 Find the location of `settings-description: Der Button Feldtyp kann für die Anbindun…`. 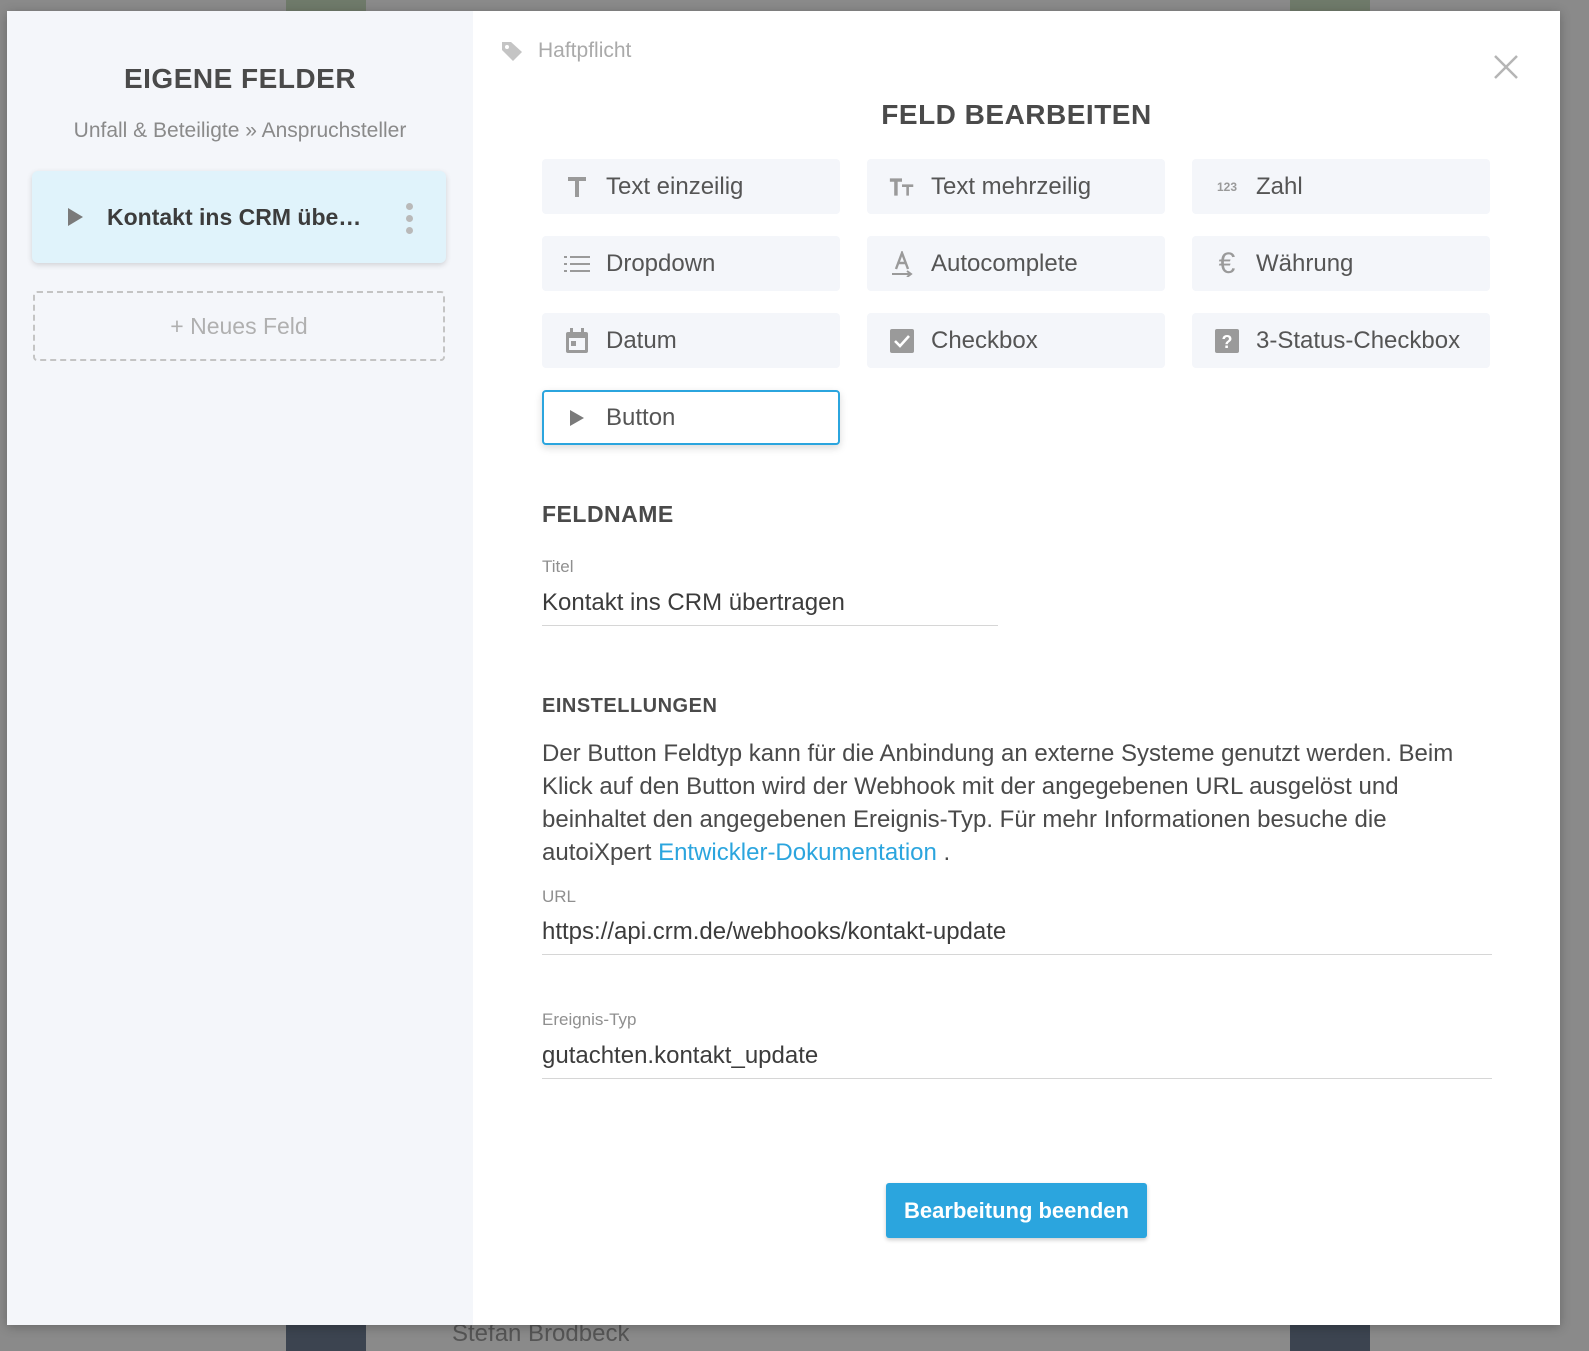

settings-description: Der Button Feldtyp kann für die Anbindun… is located at coordinates (1022, 803).